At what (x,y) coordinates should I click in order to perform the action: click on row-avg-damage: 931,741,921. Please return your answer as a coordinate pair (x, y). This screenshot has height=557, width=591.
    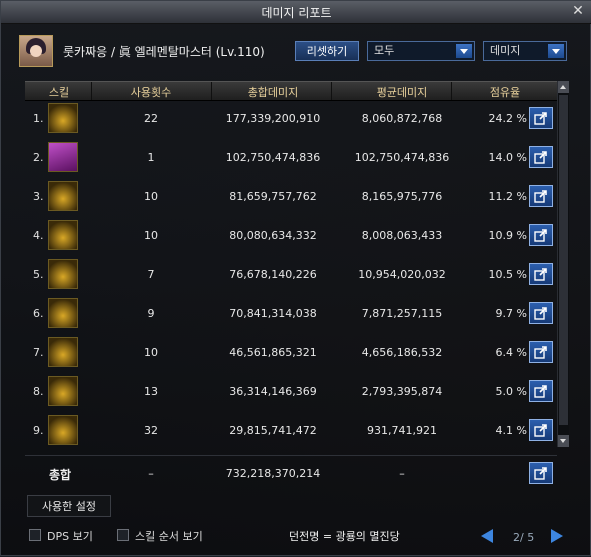
    Looking at the image, I should click on (402, 430).